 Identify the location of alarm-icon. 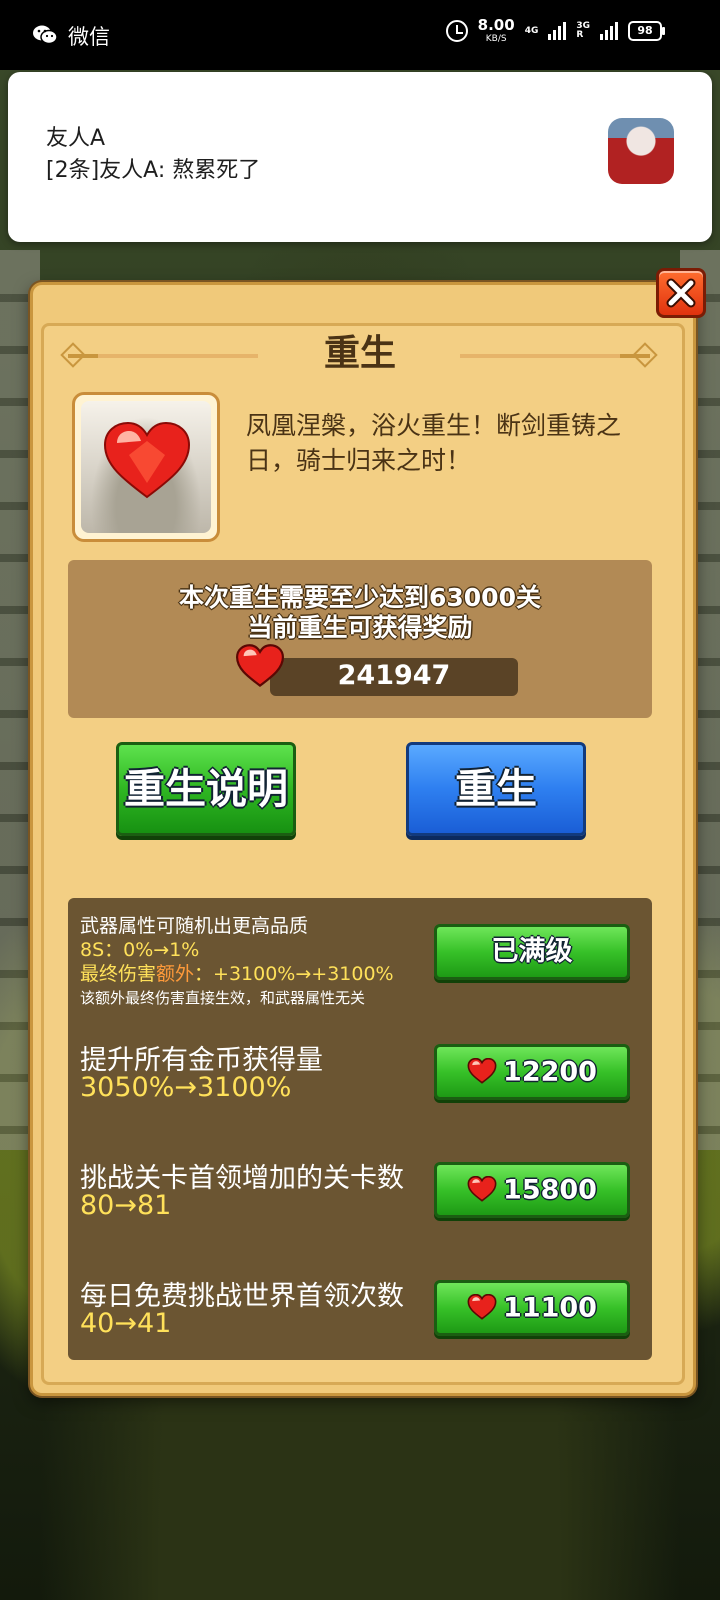
(456, 31).